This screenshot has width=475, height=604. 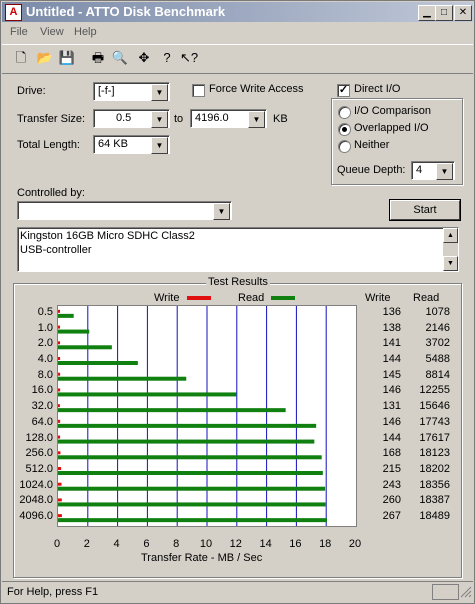 What do you see at coordinates (391, 469) in the screenshot?
I see `write-value: 215` at bounding box center [391, 469].